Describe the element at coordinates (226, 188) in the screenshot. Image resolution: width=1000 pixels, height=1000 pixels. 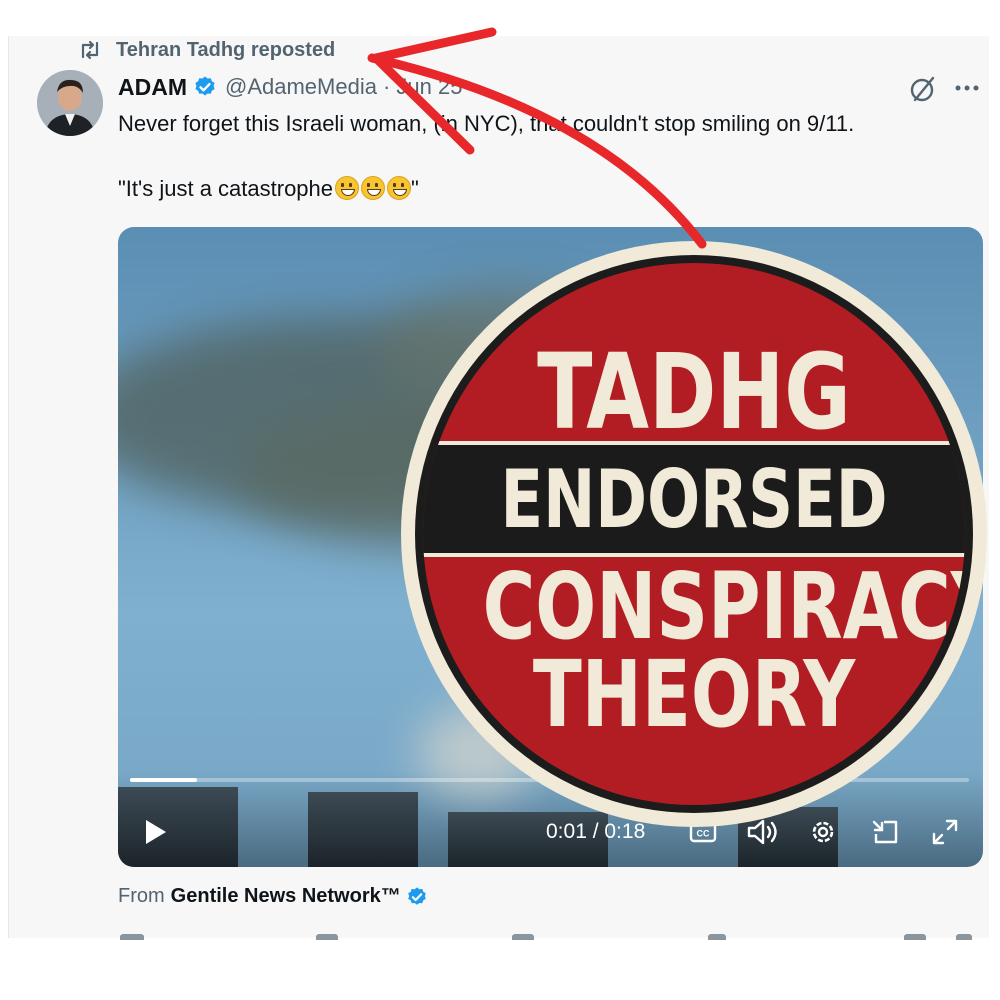
I see `tweet-text-quote: "It's just a catastrophe` at that location.